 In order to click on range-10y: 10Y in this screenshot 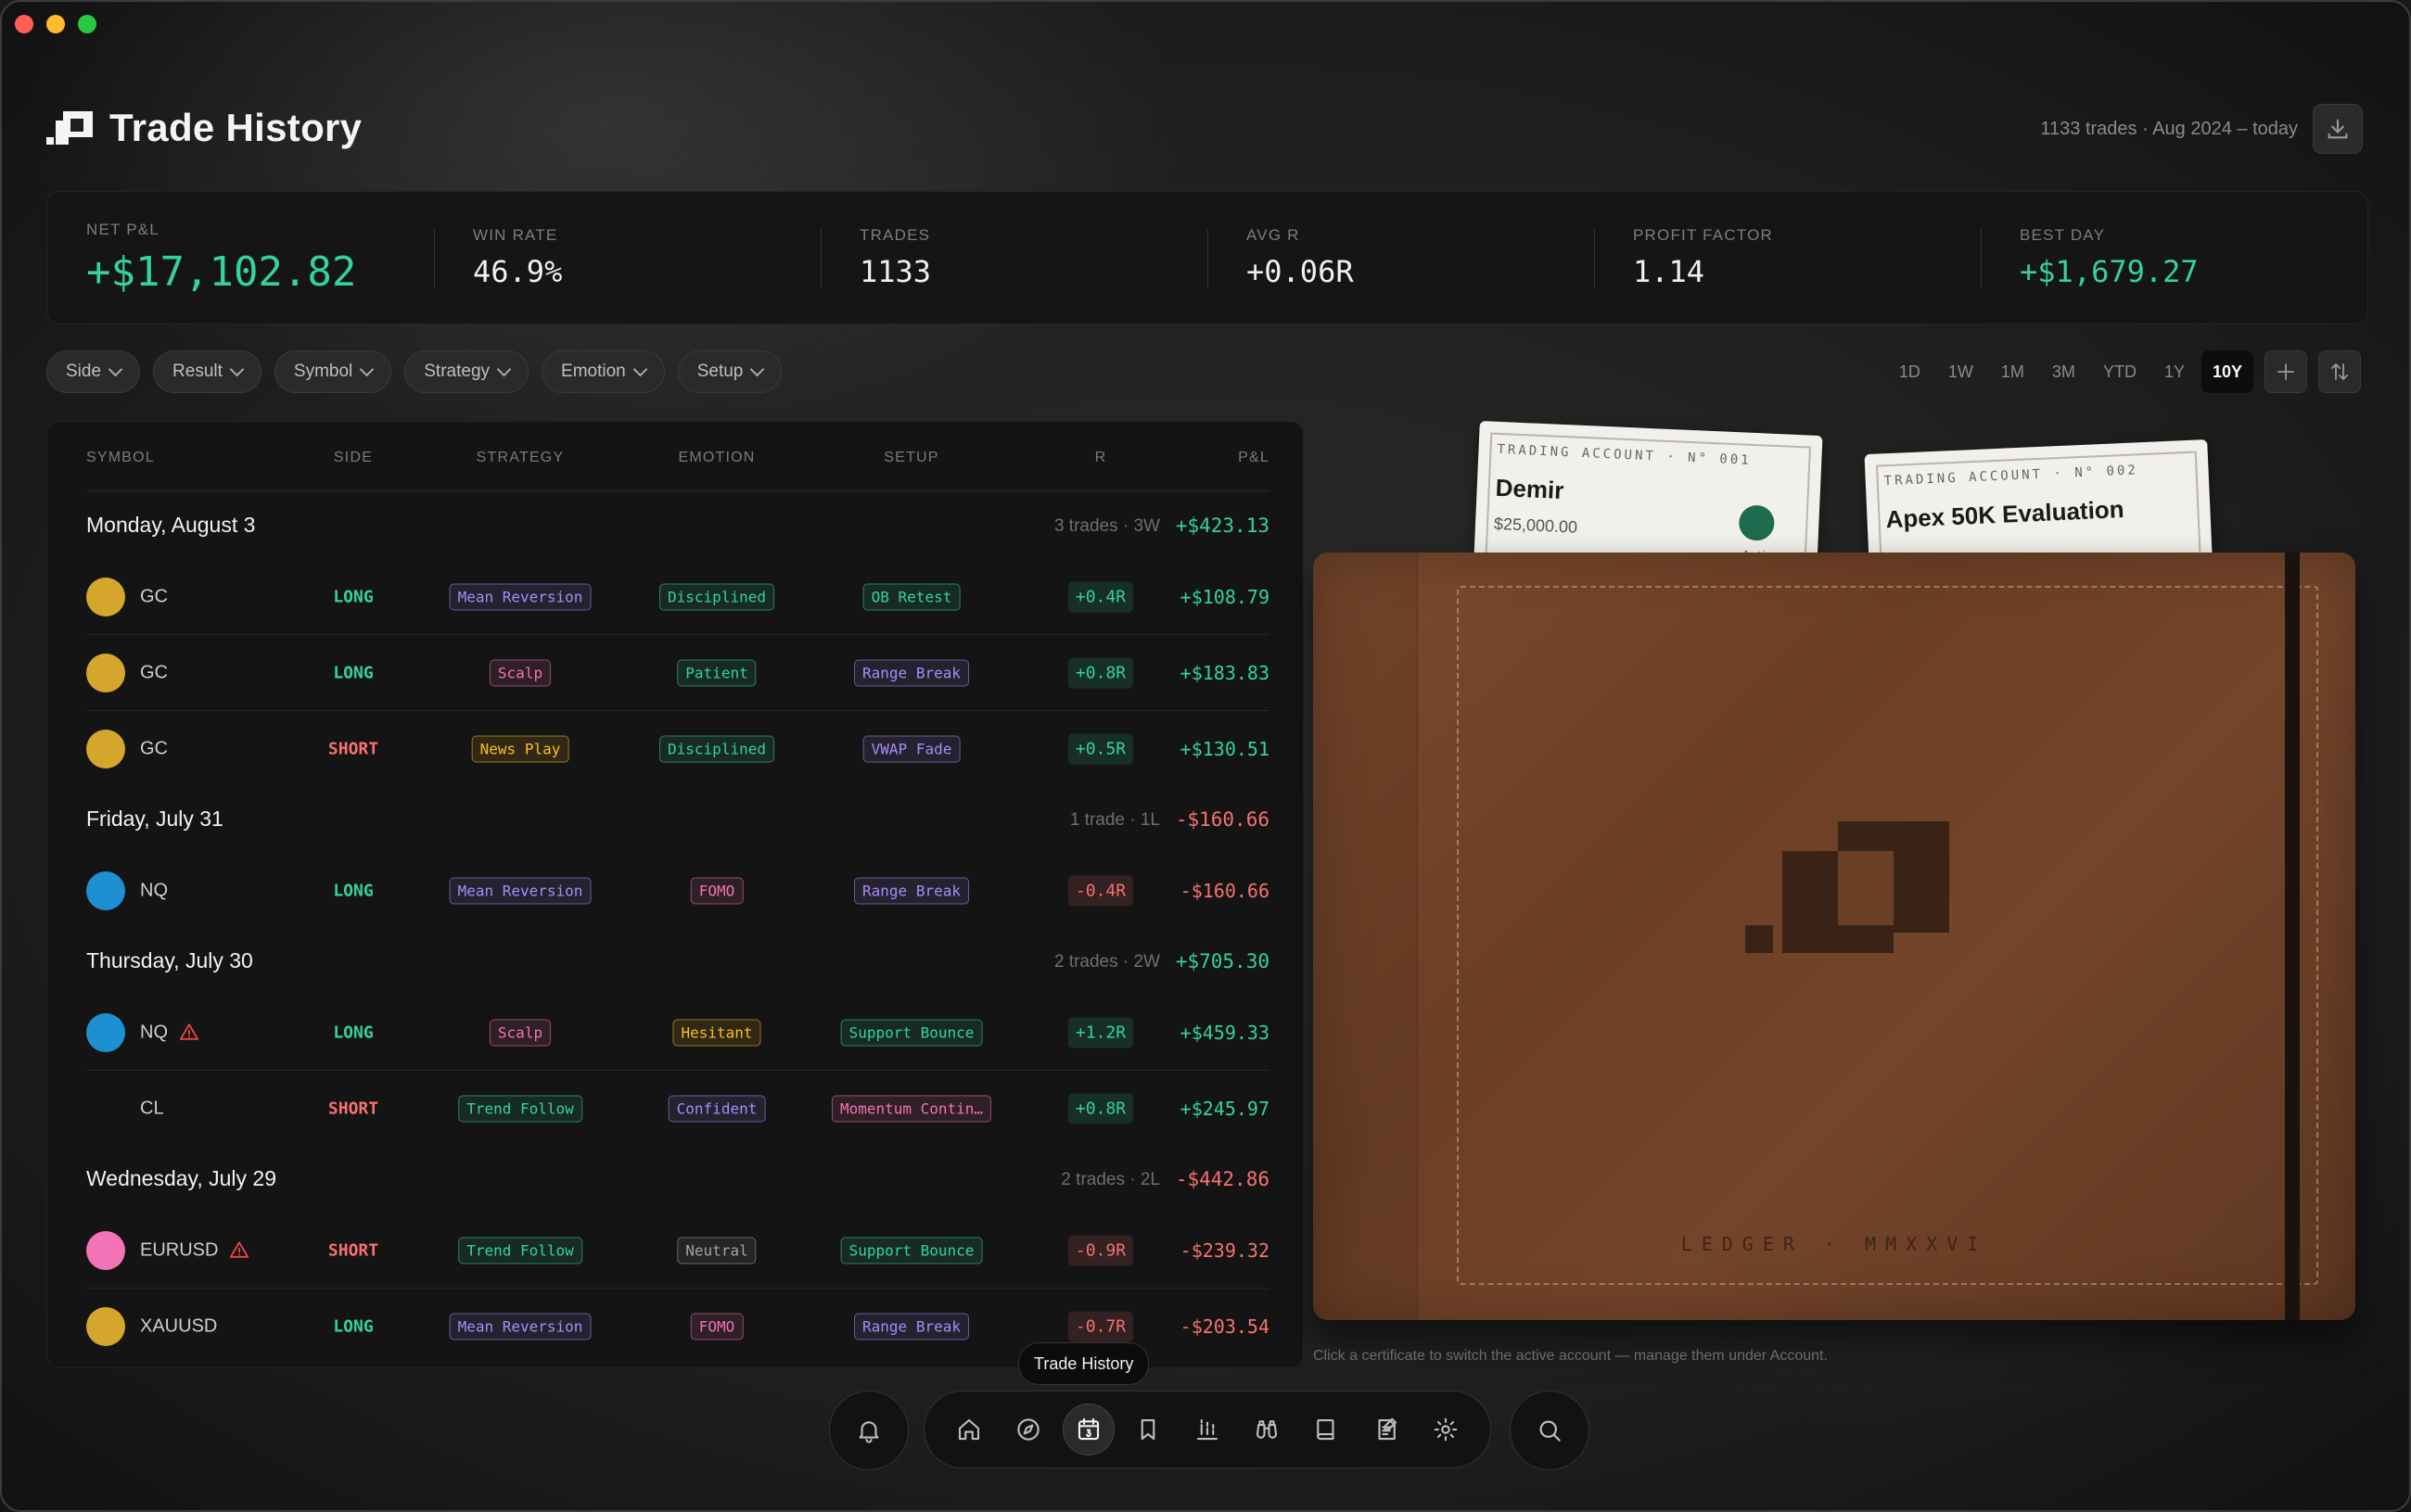, I will do `click(2227, 371)`.